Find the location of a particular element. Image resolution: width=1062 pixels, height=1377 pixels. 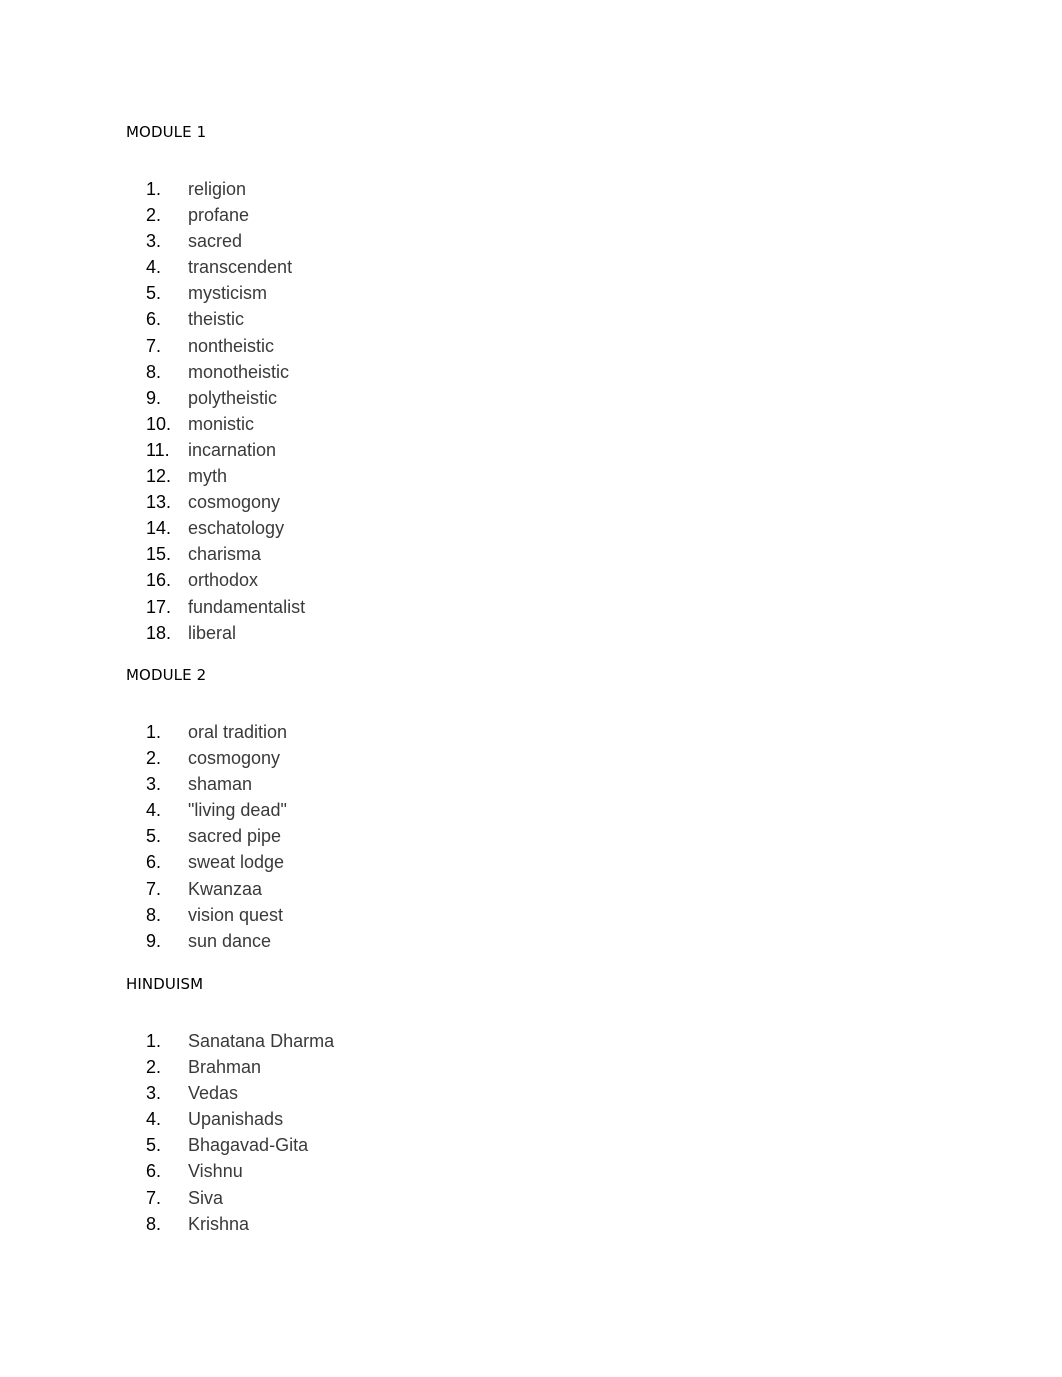

list-item: 6. Vishnu is located at coordinates (240, 1171).